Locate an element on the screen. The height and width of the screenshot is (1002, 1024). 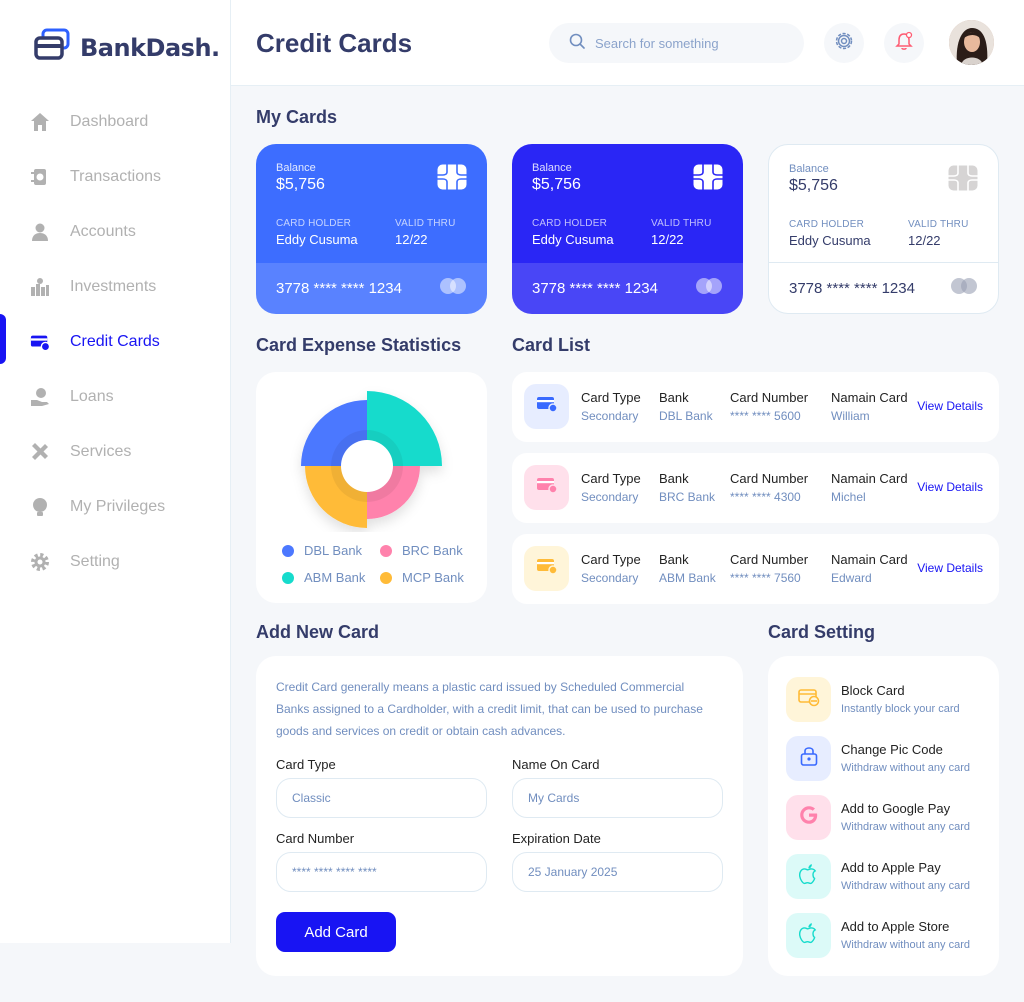
expiration-date-label: Expiration Date is located at coordinates (556, 838).